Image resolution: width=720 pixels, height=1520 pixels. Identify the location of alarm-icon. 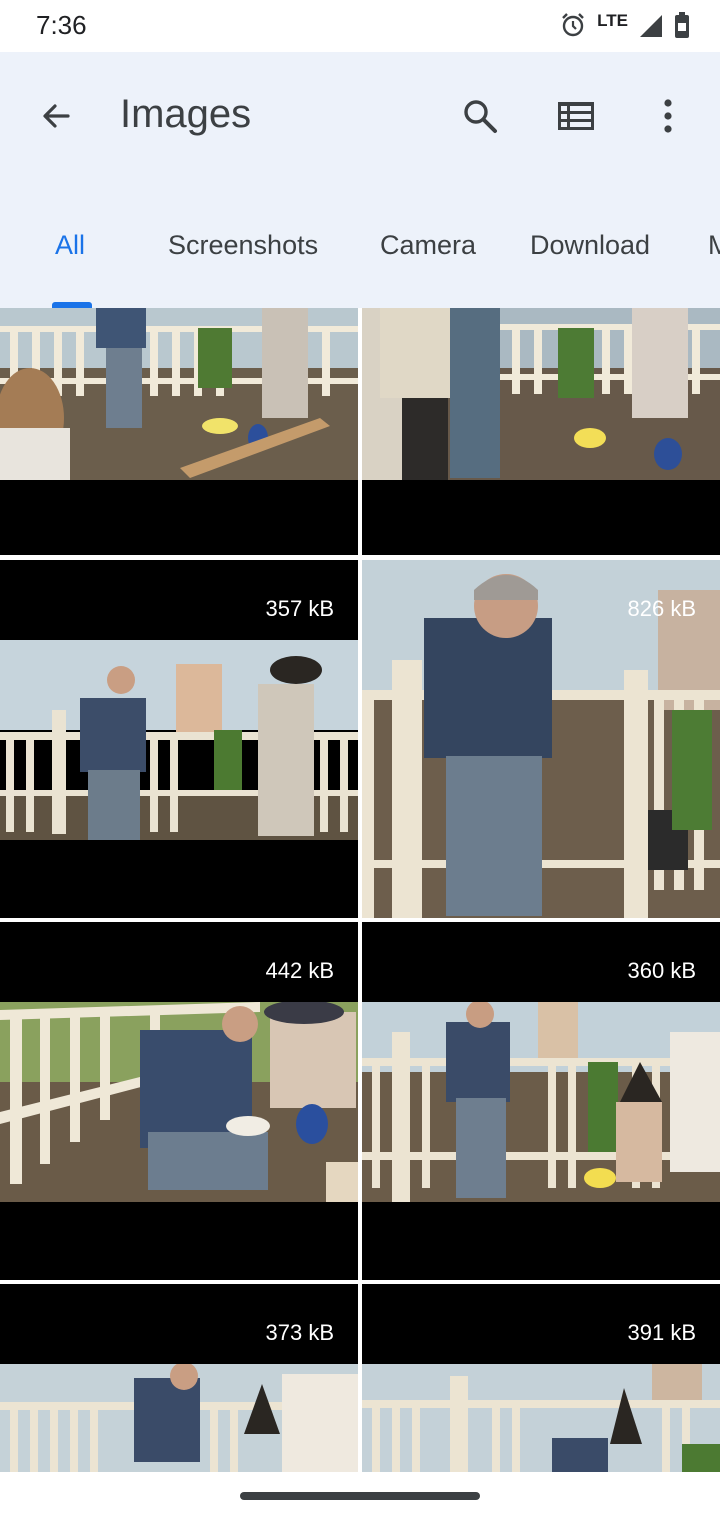
(573, 27).